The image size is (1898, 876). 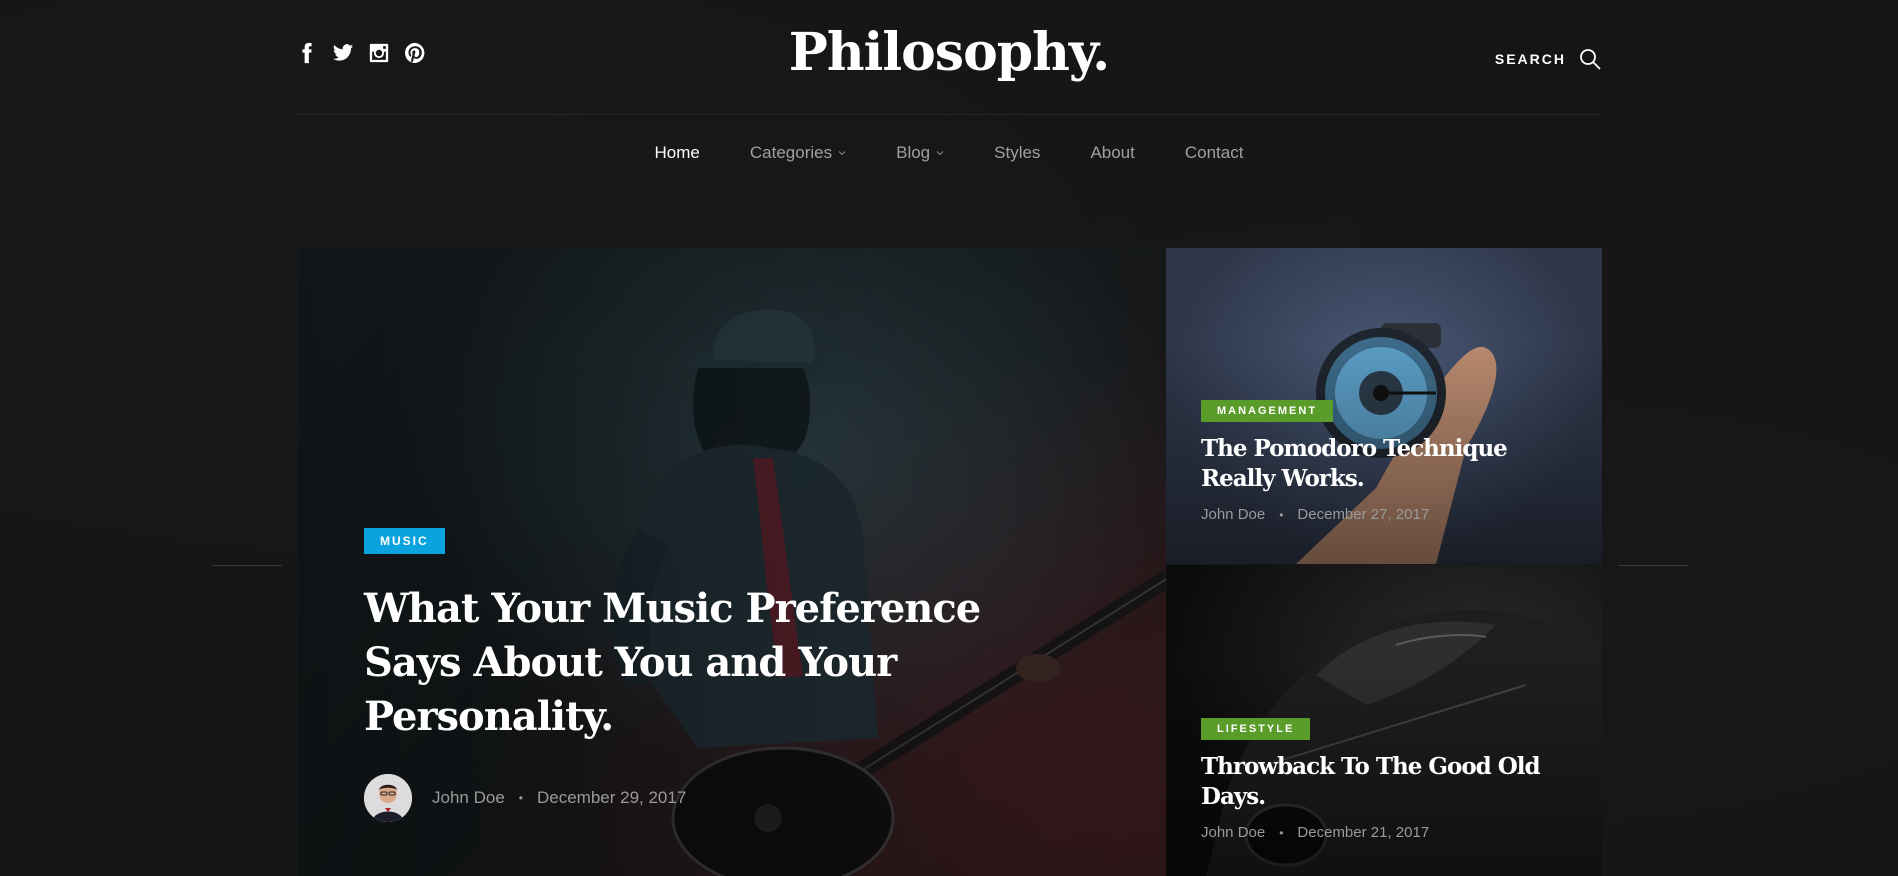 I want to click on category-badge: MANAGEMENT, so click(x=1267, y=411).